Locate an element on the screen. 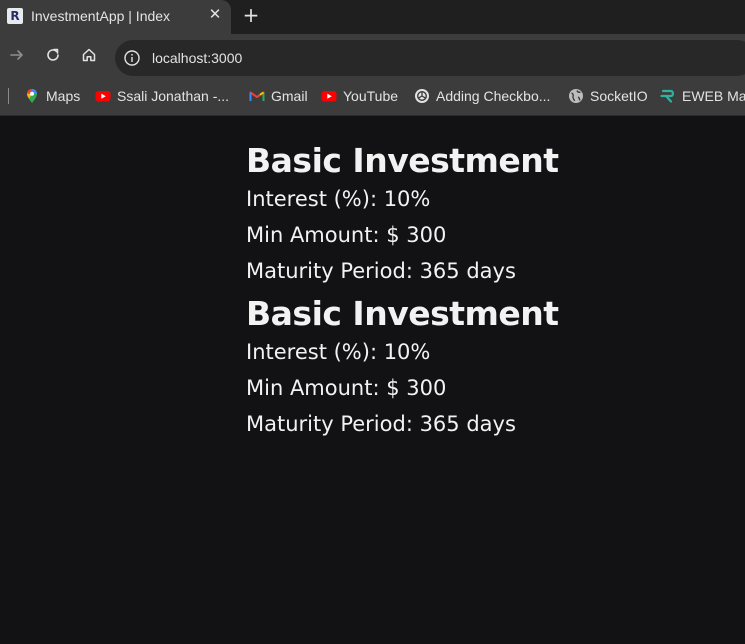 The image size is (745, 644). new-tab-button: + is located at coordinates (251, 15).